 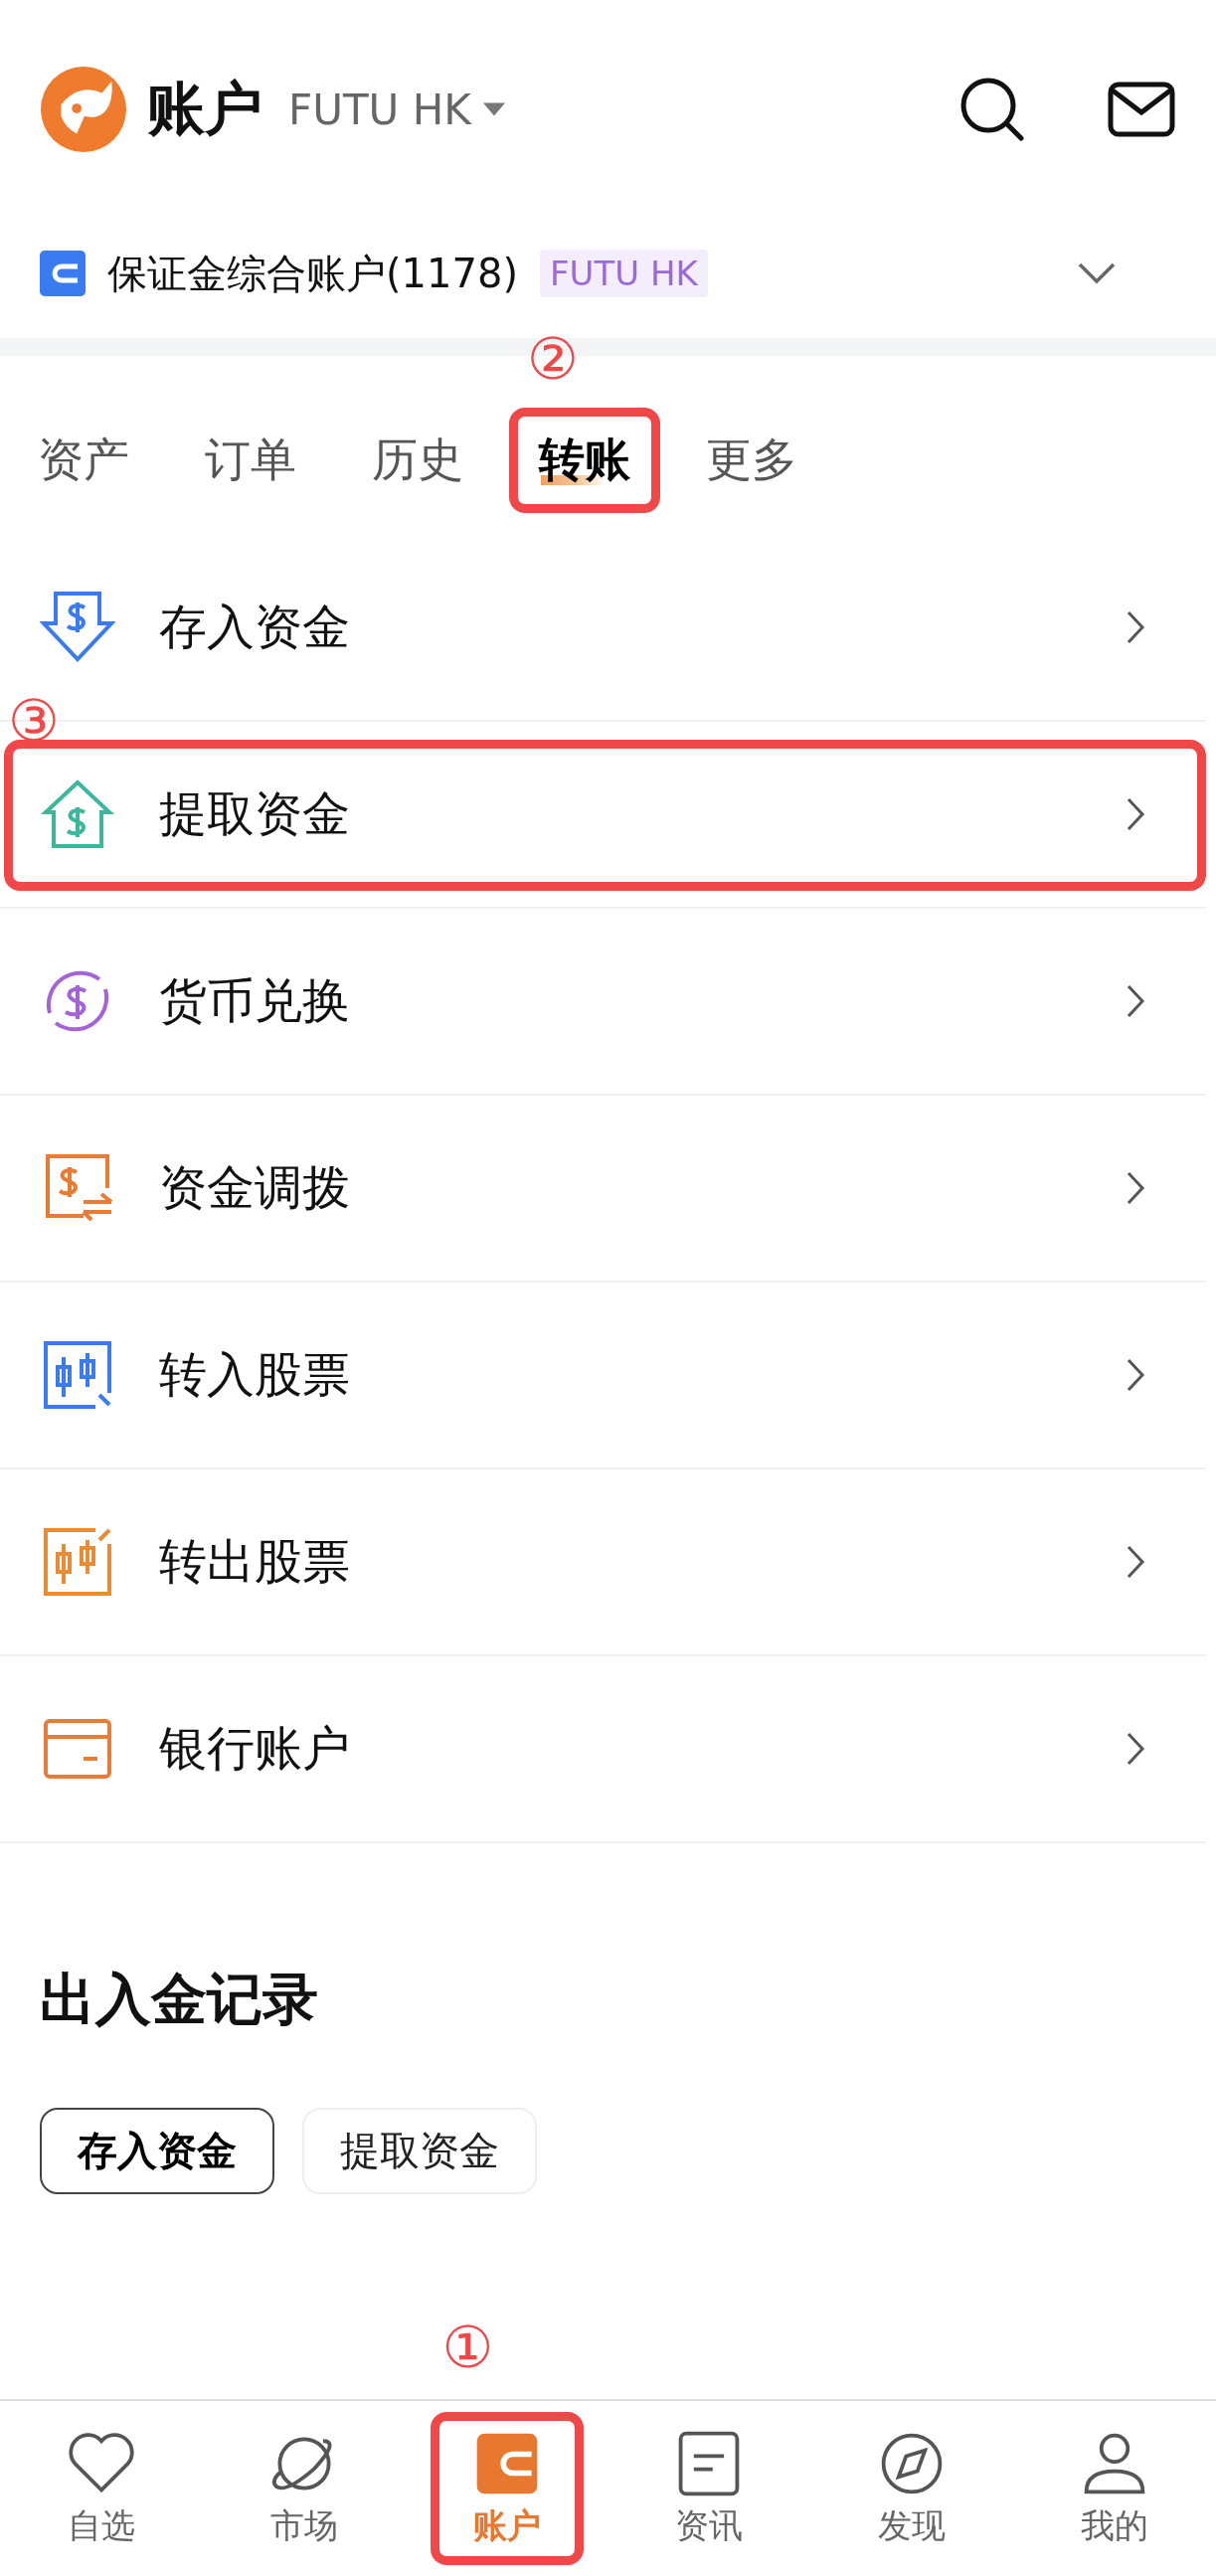 What do you see at coordinates (63, 273) in the screenshot?
I see `account-card-icon` at bounding box center [63, 273].